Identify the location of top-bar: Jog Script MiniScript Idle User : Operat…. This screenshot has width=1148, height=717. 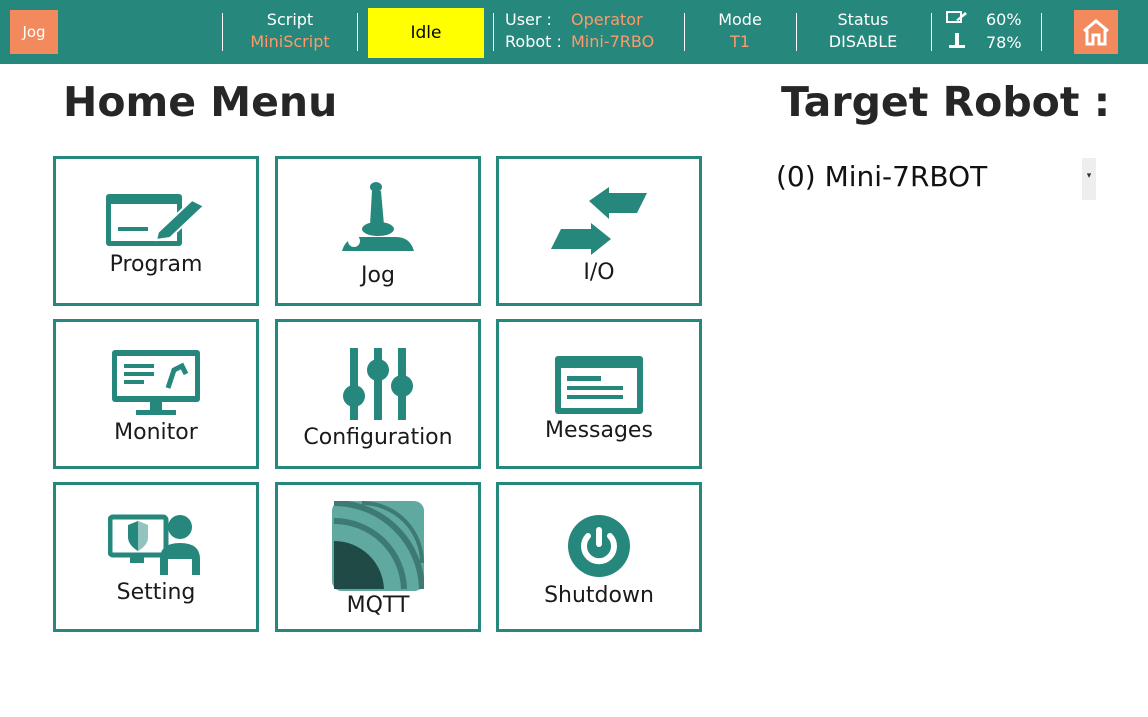
(574, 32).